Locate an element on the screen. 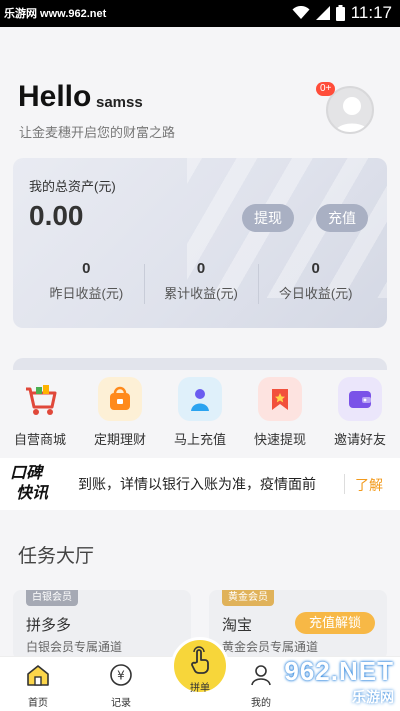  stat-yesterday: 0 昨日收益(元) is located at coordinates (86, 285).